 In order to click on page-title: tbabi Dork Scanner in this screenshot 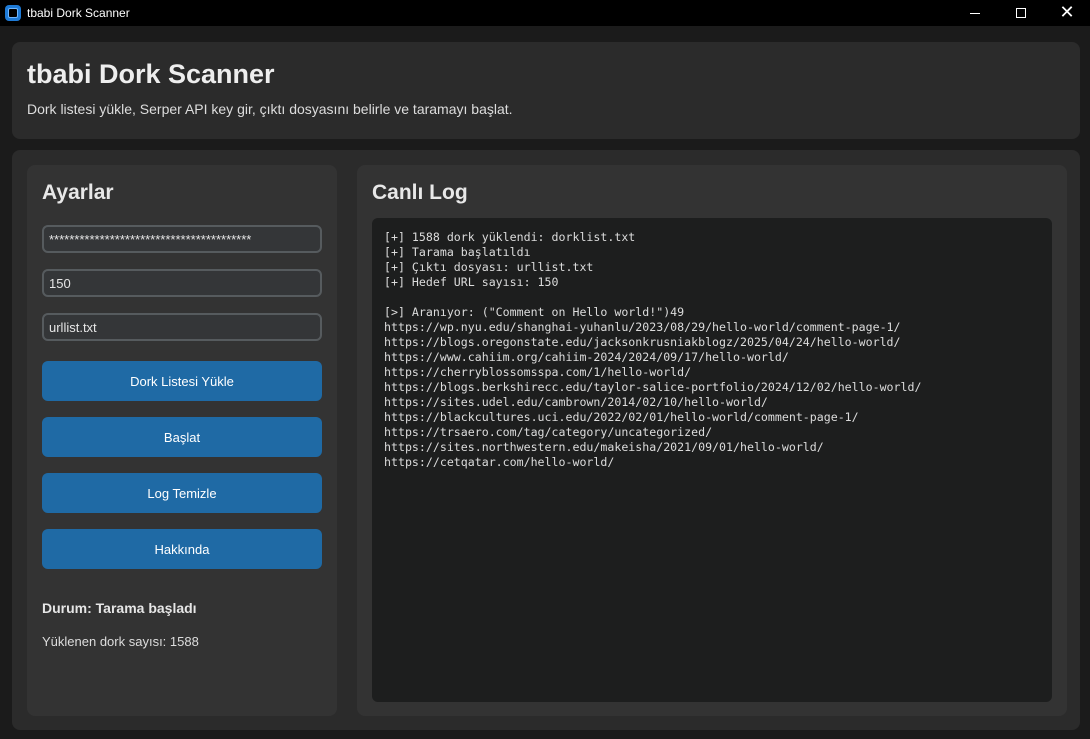, I will do `click(151, 74)`.